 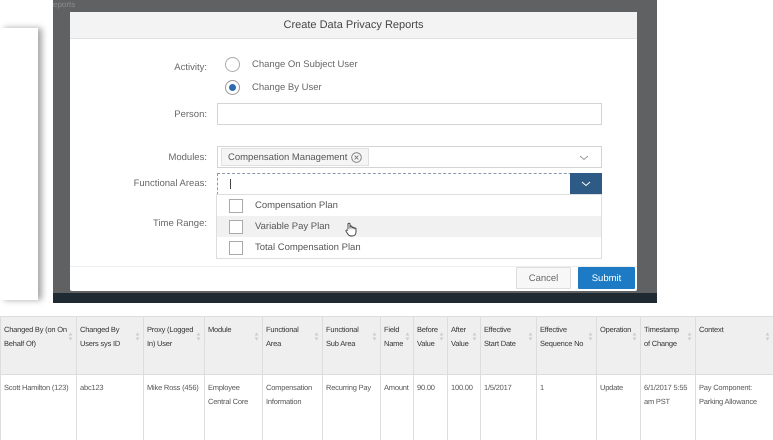 I want to click on field-label: Modules:, so click(x=187, y=157).